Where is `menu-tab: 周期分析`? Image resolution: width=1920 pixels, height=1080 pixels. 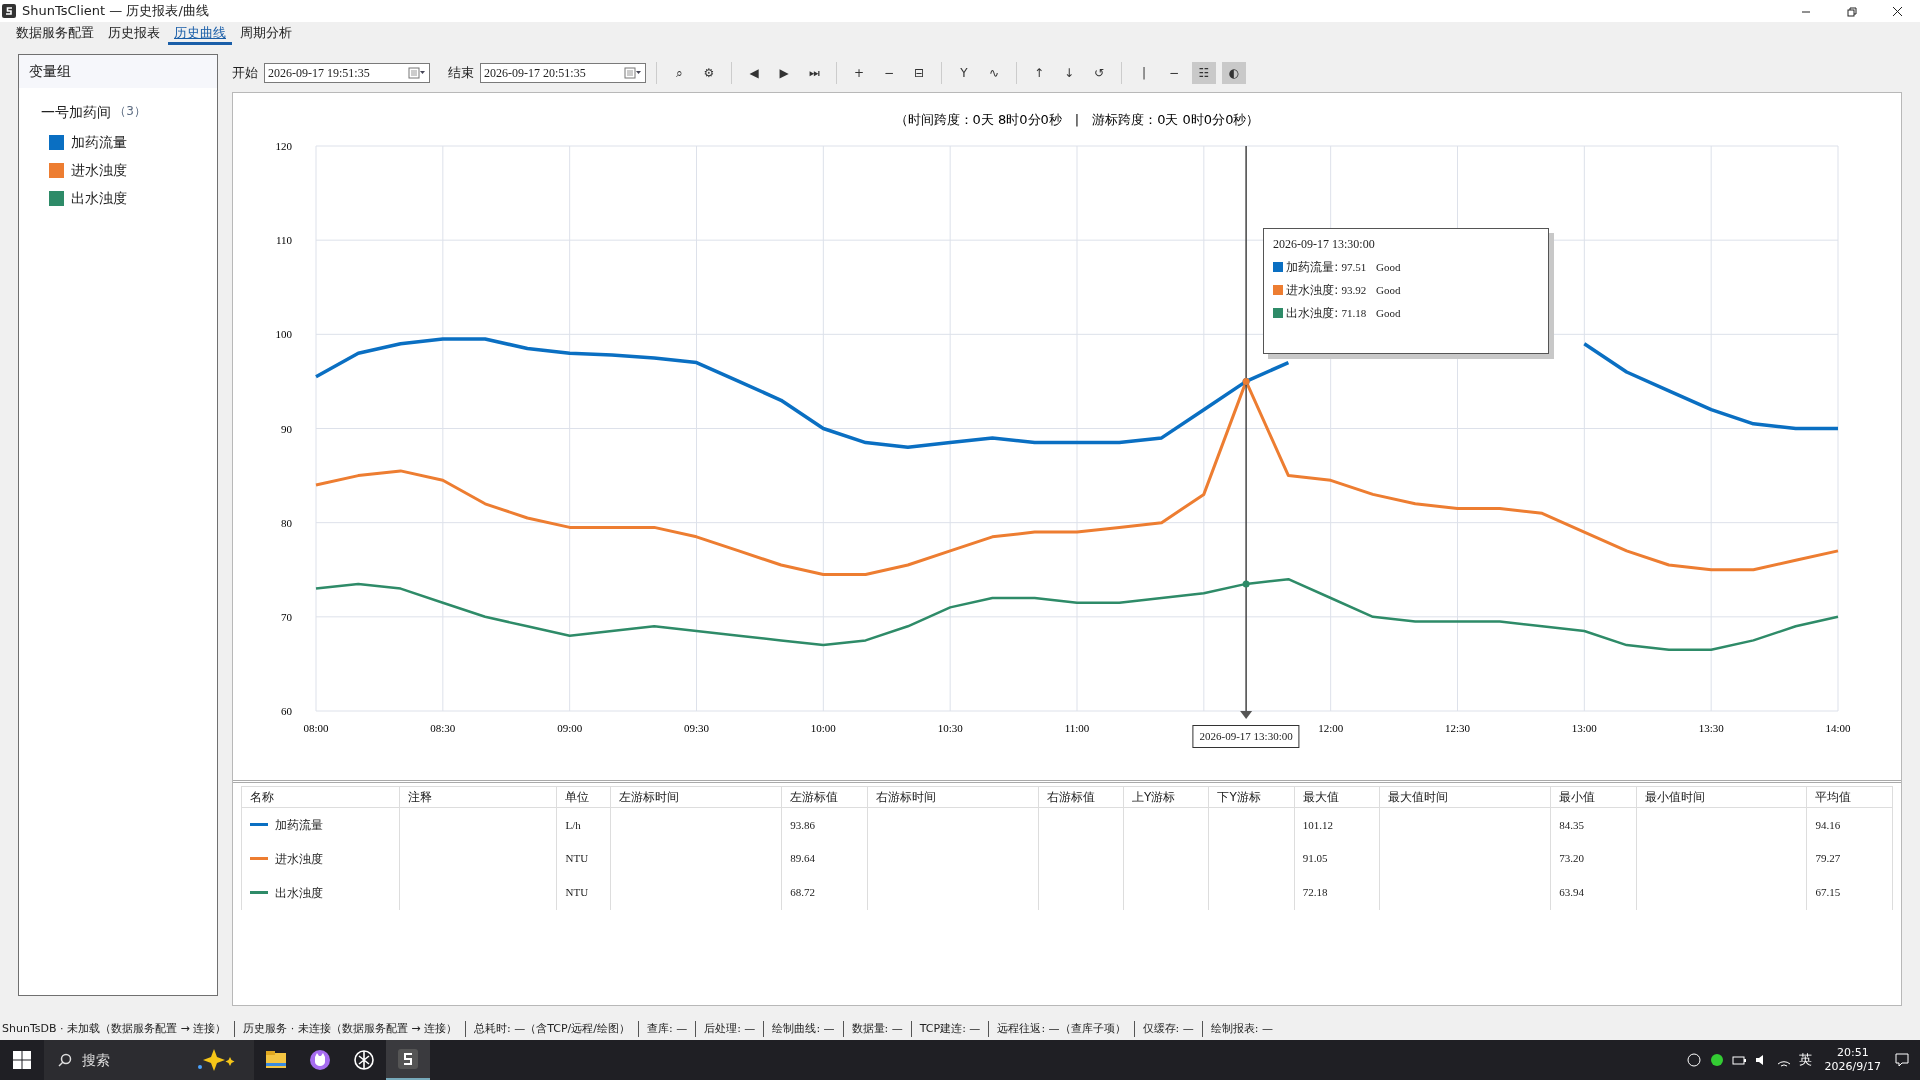
menu-tab: 周期分析 is located at coordinates (266, 34).